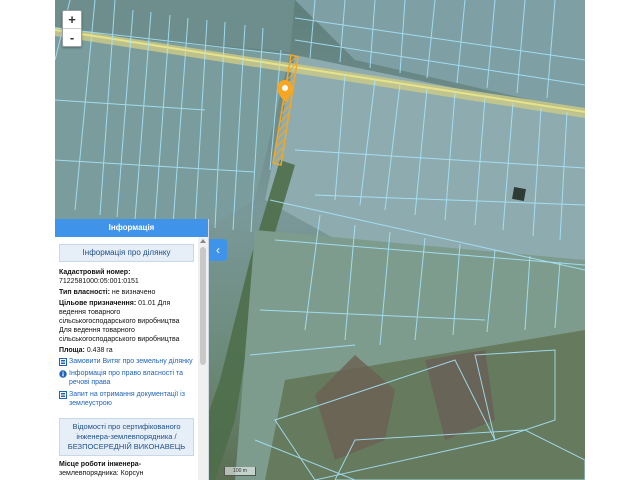  I want to click on zoom-control: + -, so click(72, 28).